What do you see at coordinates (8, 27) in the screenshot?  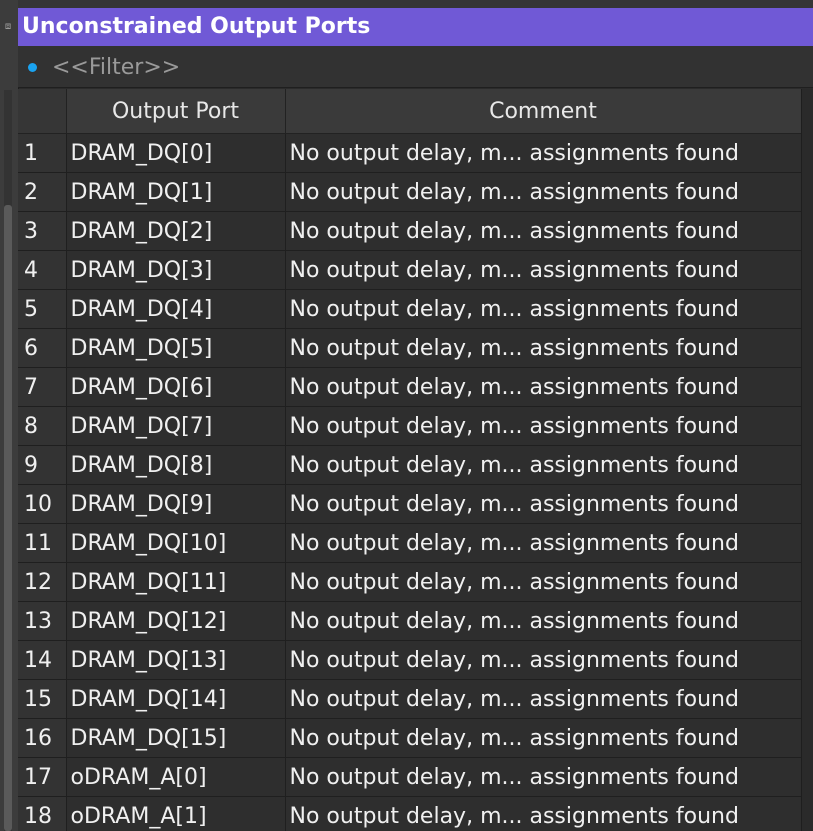 I see `restore-window-icon: ⧈` at bounding box center [8, 27].